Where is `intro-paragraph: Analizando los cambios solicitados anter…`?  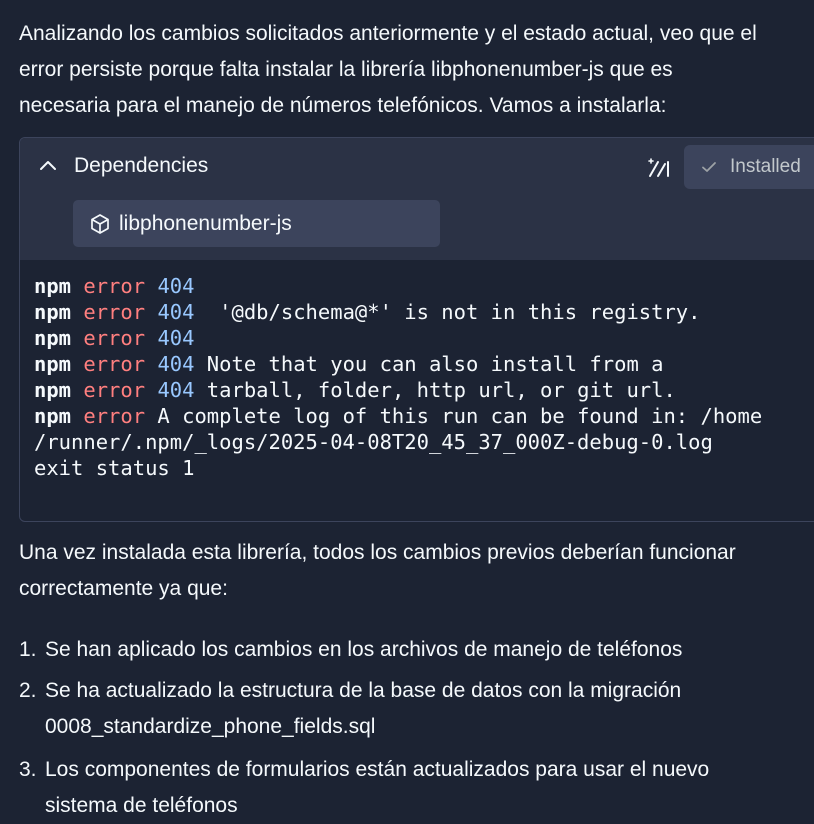 intro-paragraph: Analizando los cambios solicitados anter… is located at coordinates (416, 70).